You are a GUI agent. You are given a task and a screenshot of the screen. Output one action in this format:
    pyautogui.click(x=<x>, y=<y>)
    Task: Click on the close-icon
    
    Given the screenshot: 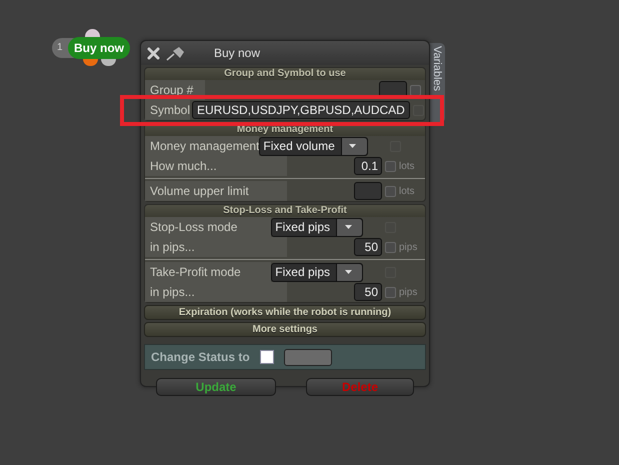 What is the action you would take?
    pyautogui.click(x=153, y=53)
    